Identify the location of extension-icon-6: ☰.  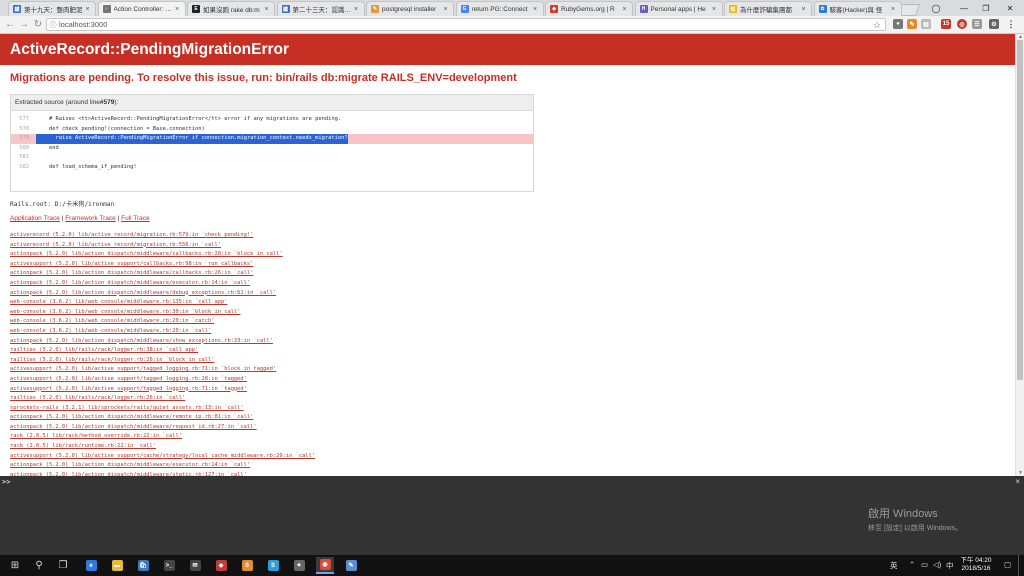
(977, 24).